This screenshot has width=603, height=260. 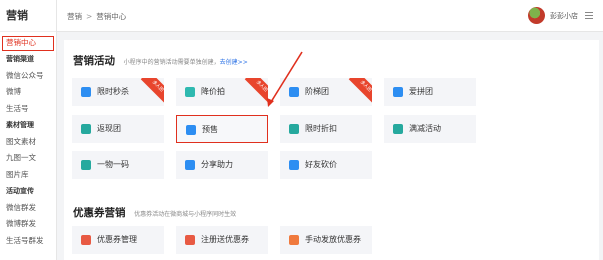 What do you see at coordinates (86, 92) in the screenshot?
I see `clock-icon` at bounding box center [86, 92].